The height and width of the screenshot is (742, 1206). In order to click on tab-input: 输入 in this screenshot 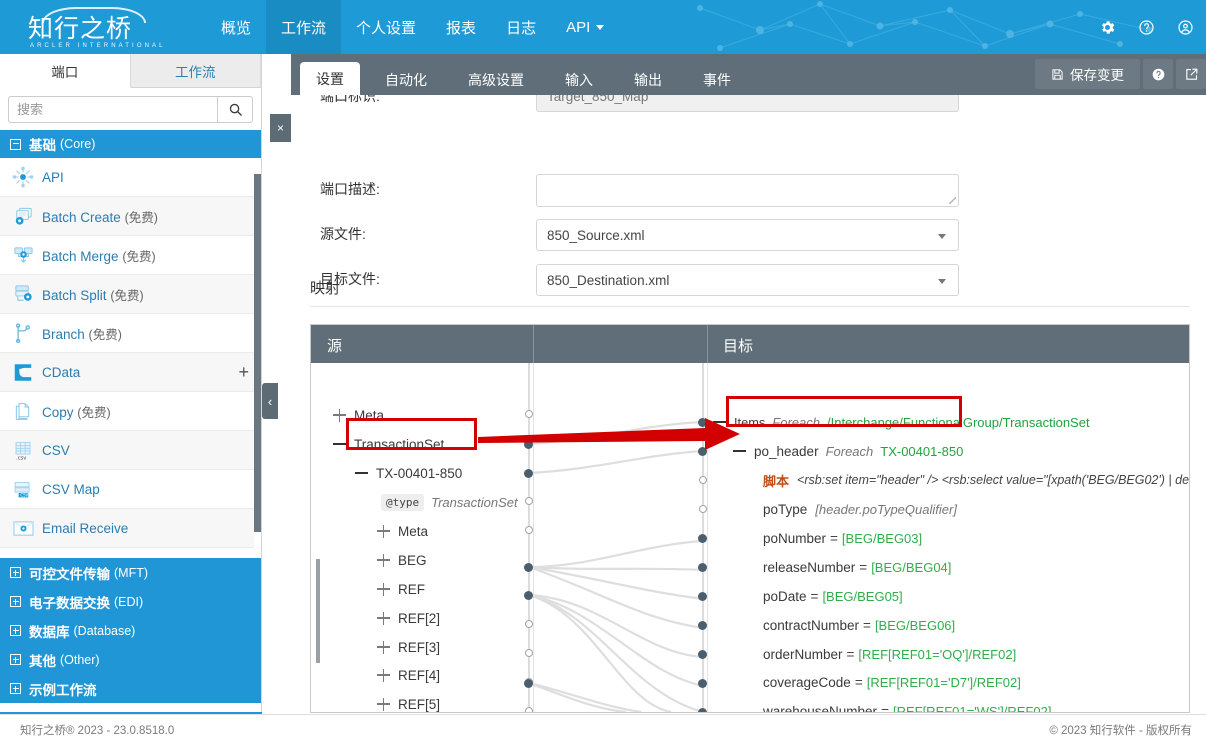, I will do `click(579, 79)`.